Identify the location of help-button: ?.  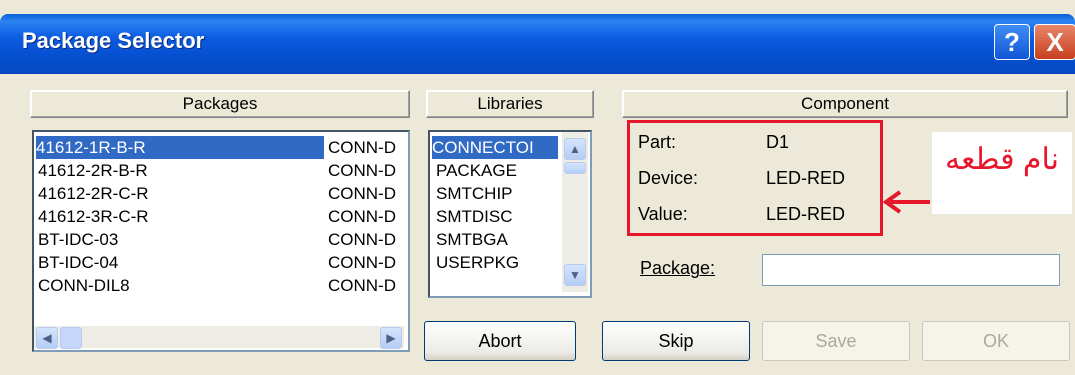
(1012, 42).